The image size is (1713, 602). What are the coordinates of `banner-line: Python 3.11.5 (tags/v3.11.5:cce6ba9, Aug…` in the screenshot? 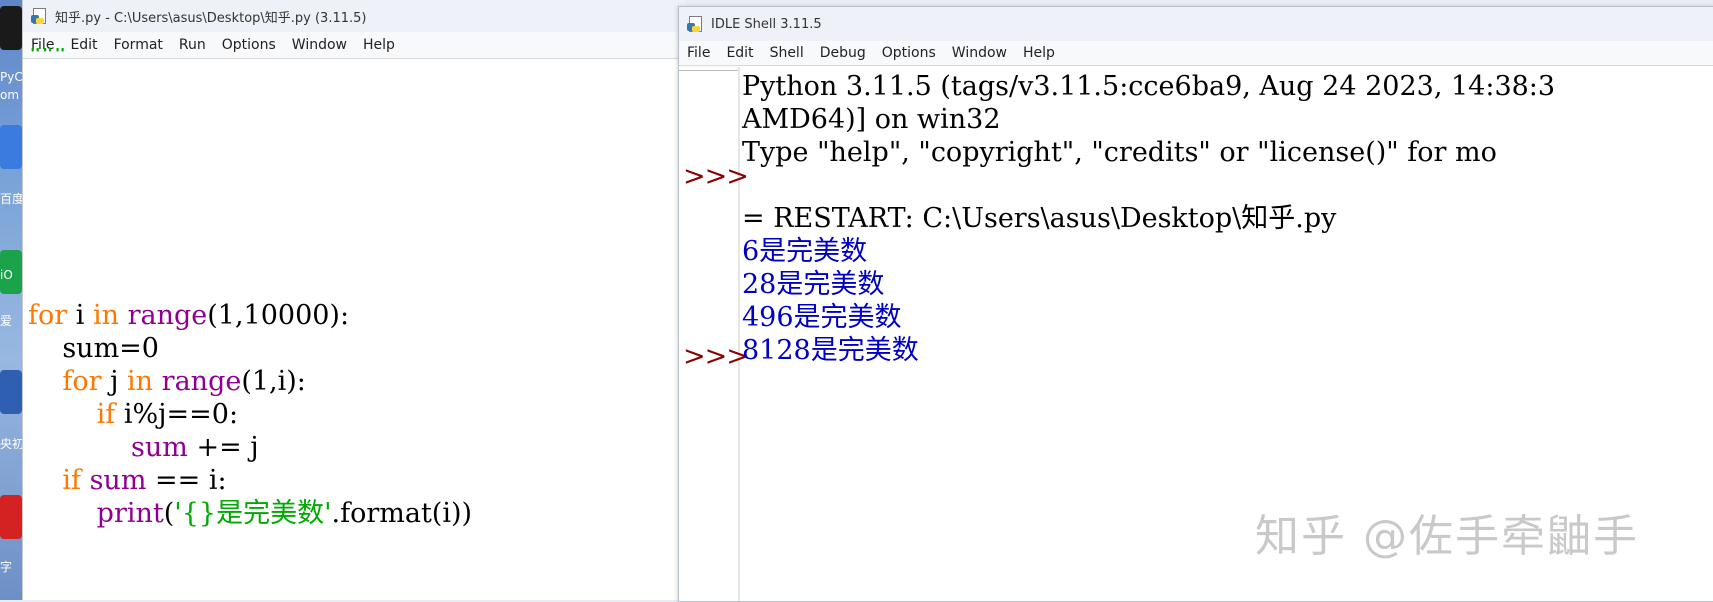 It's located at (1149, 86).